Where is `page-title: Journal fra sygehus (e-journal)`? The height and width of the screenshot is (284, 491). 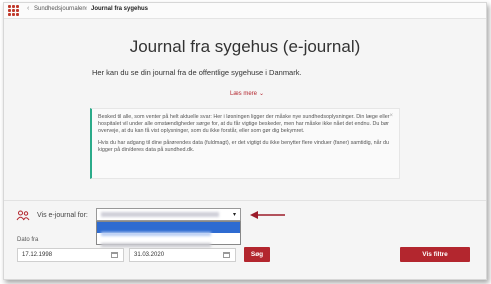 page-title: Journal fra sygehus (e-journal) is located at coordinates (245, 46).